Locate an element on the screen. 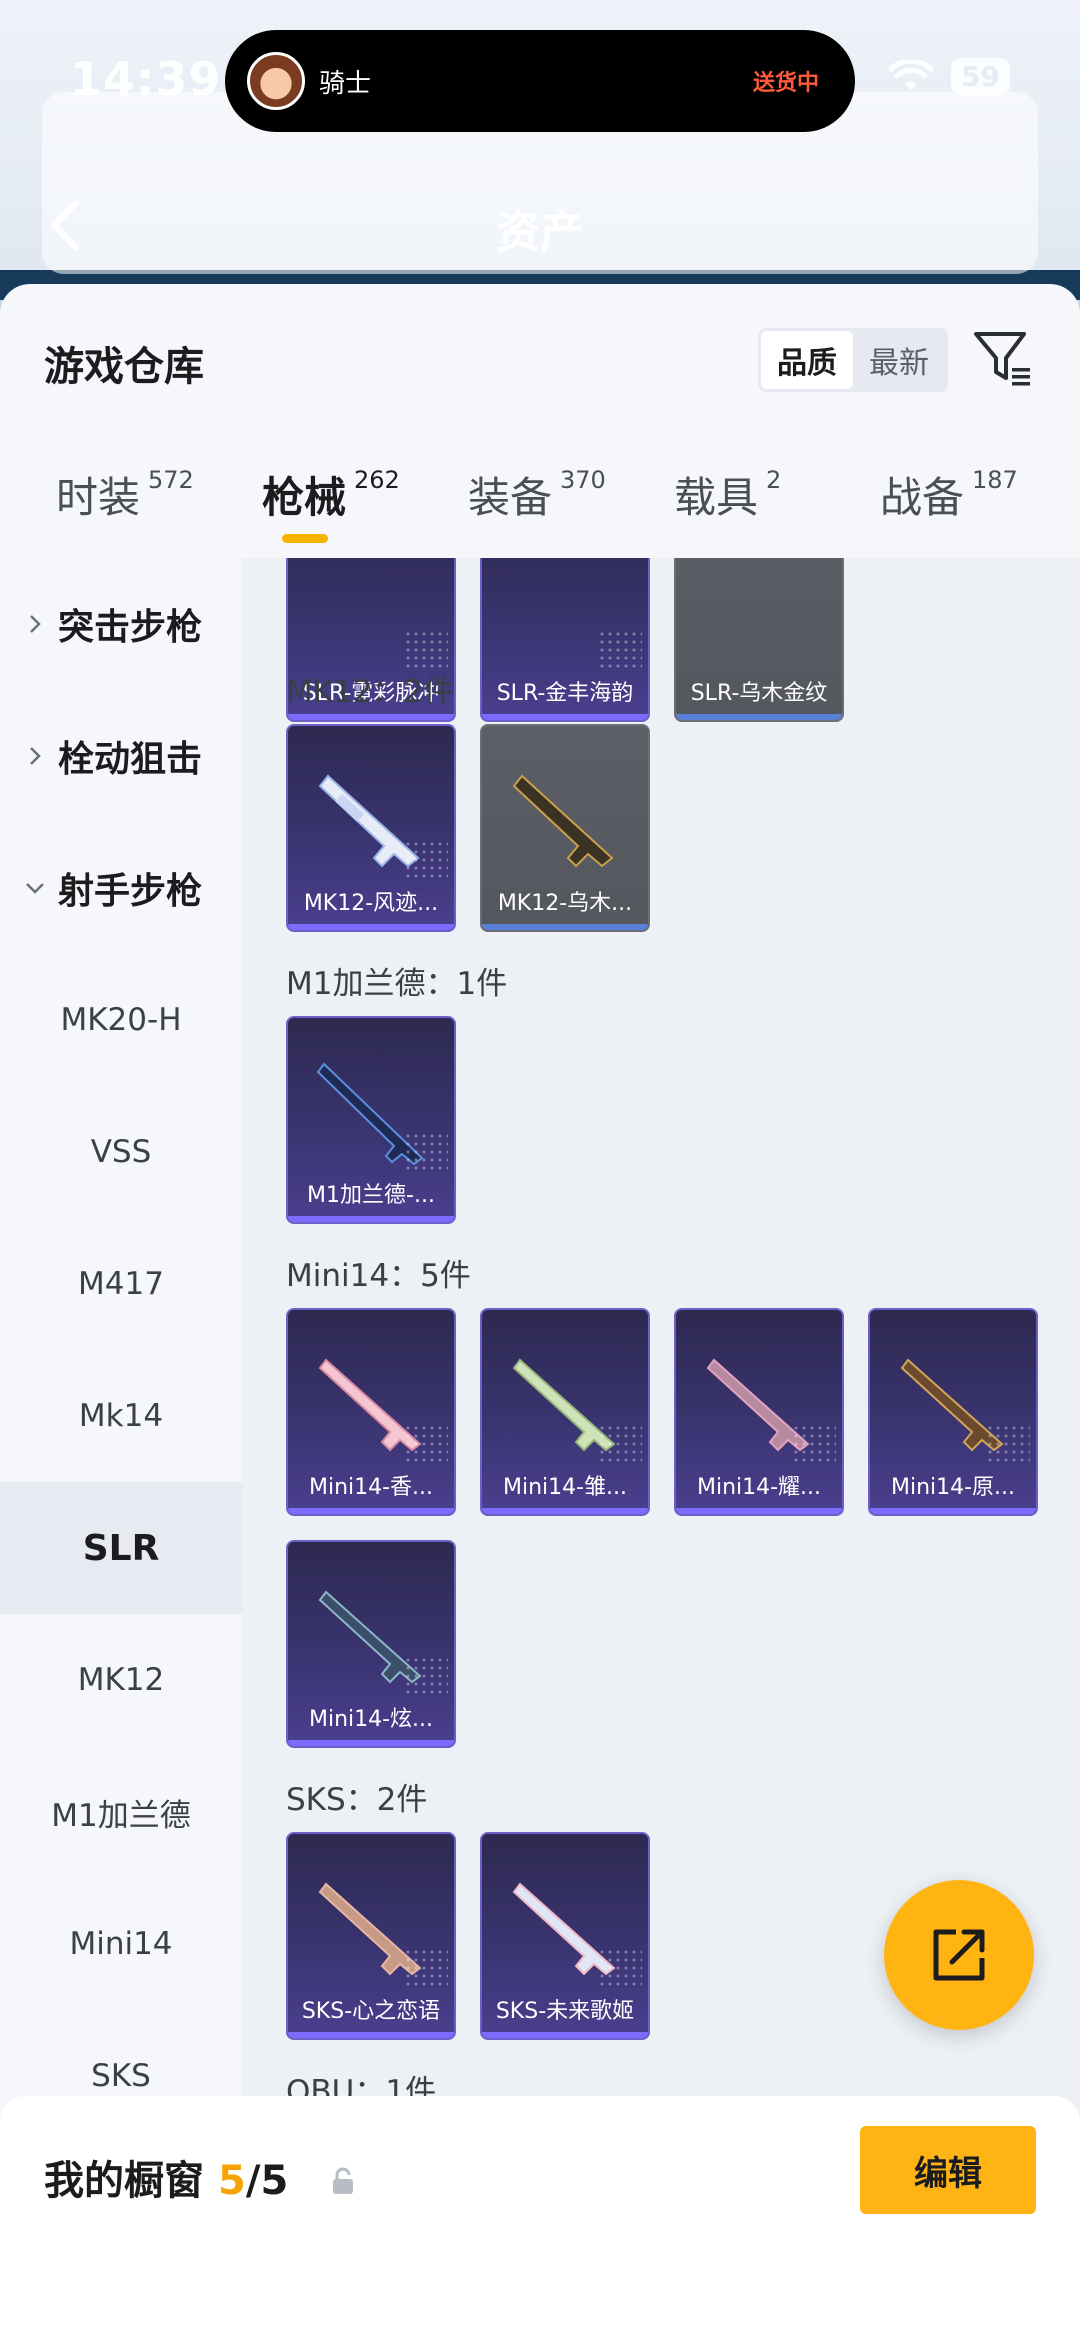 Image resolution: width=1080 pixels, height=2341 pixels. tab-count: 187 is located at coordinates (995, 480).